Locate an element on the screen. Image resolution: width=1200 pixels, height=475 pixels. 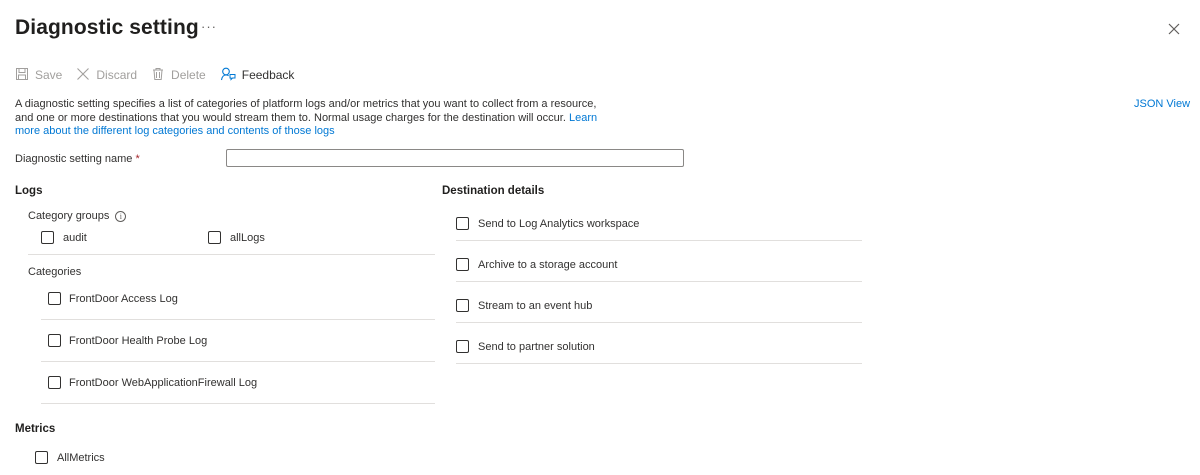
category-groups-label: Category groups i is located at coordinates (77, 216).